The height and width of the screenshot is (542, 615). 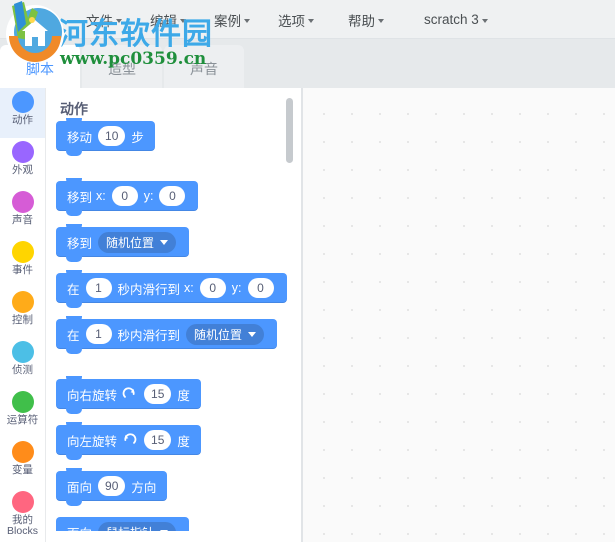 I want to click on category-item-8: 我的 Blocks, so click(x=22, y=513).